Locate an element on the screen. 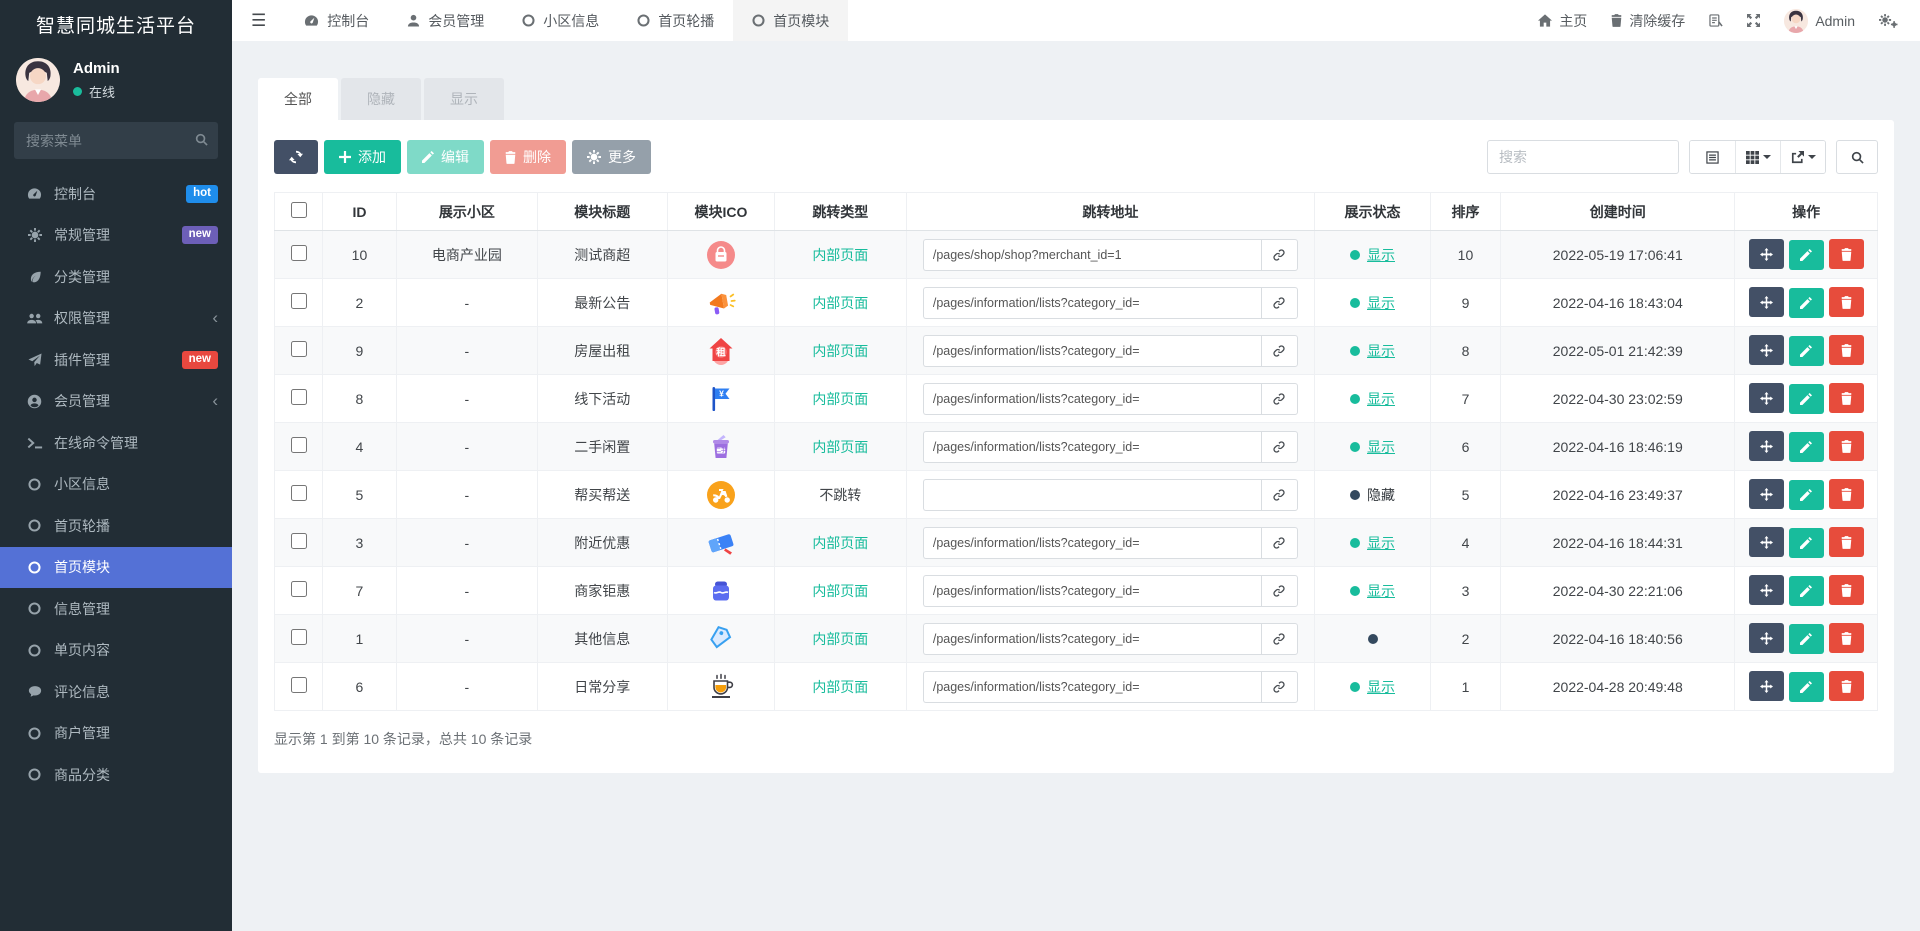 The width and height of the screenshot is (1920, 931). sidebar-item-单页内容: 单页内容 is located at coordinates (116, 651).